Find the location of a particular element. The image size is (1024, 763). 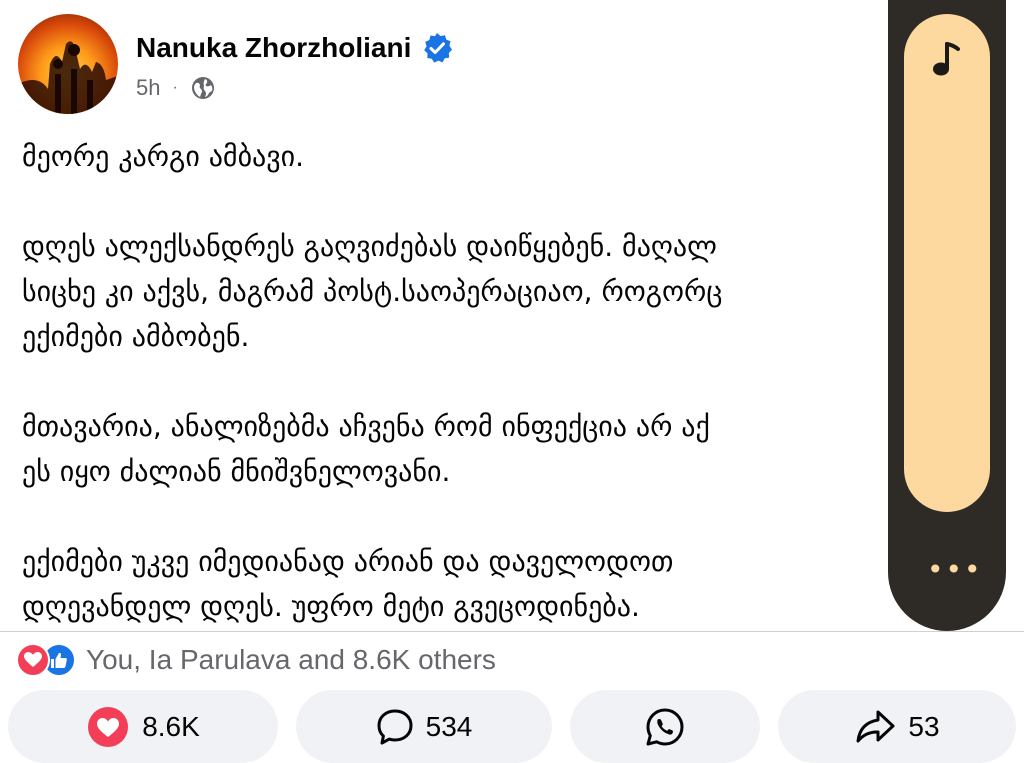

whatsapp-share-button is located at coordinates (665, 726).